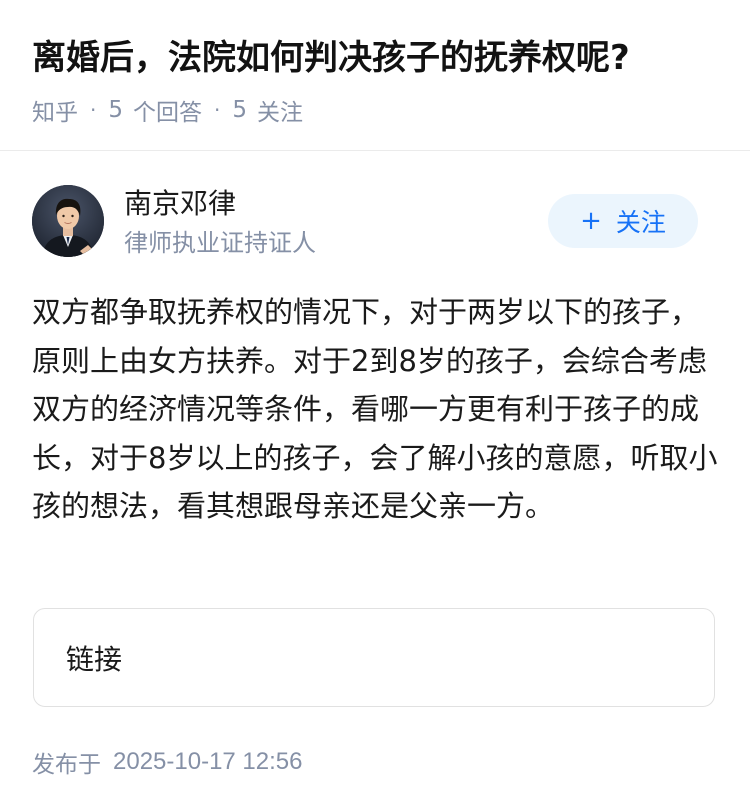 Image resolution: width=750 pixels, height=812 pixels. Describe the element at coordinates (115, 110) in the screenshot. I see `answer-count: 5` at that location.